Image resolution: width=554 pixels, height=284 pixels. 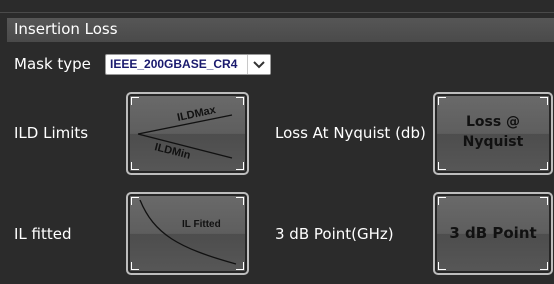 I want to click on three-db-point-text: 3 dB Point, so click(x=493, y=233).